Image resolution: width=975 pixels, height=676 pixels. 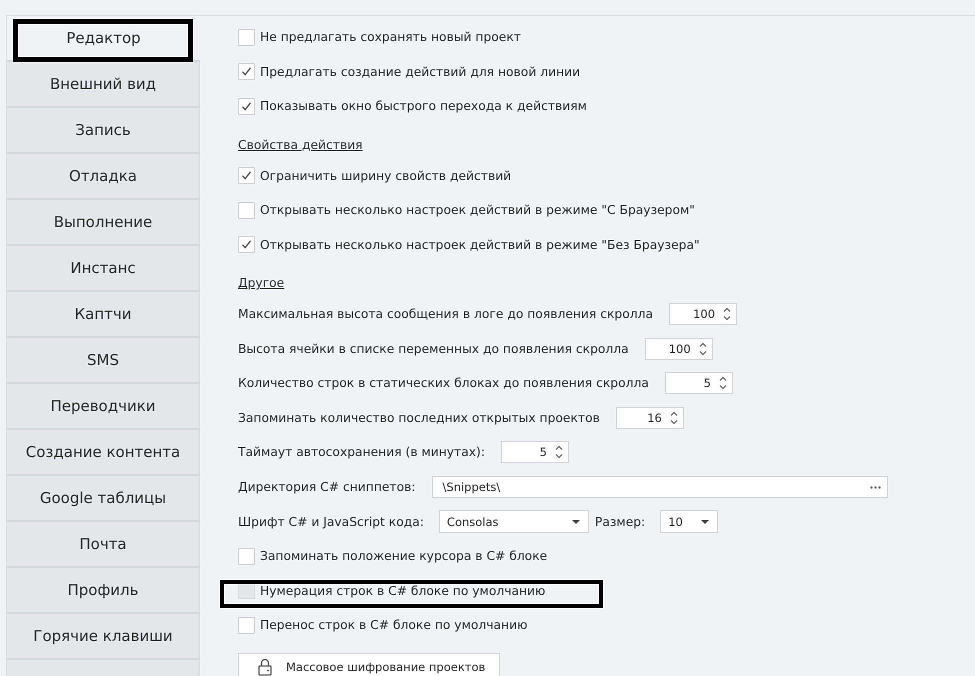 I want to click on lock-icon, so click(x=265, y=667).